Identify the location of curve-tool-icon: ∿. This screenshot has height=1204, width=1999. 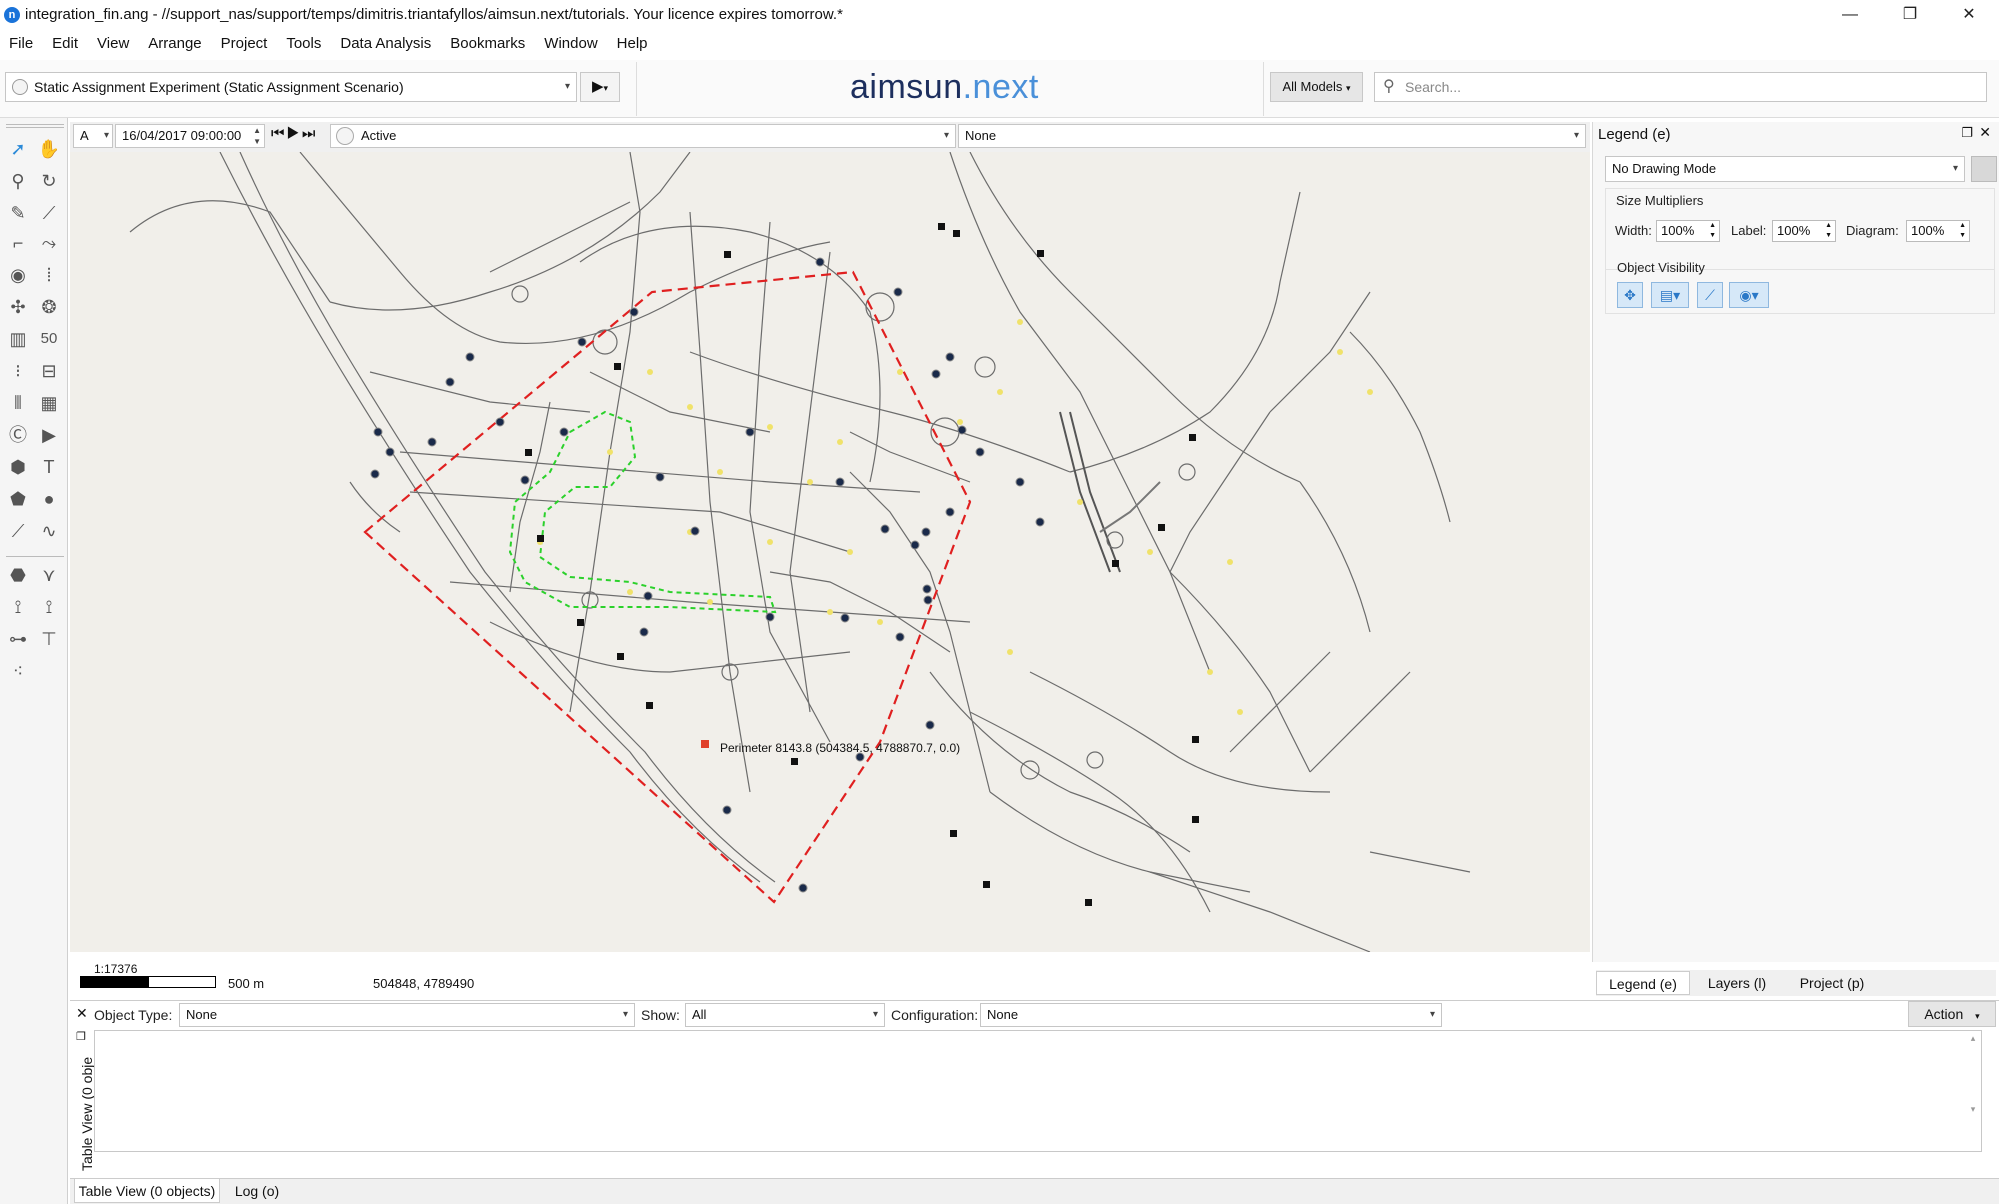
(49, 531).